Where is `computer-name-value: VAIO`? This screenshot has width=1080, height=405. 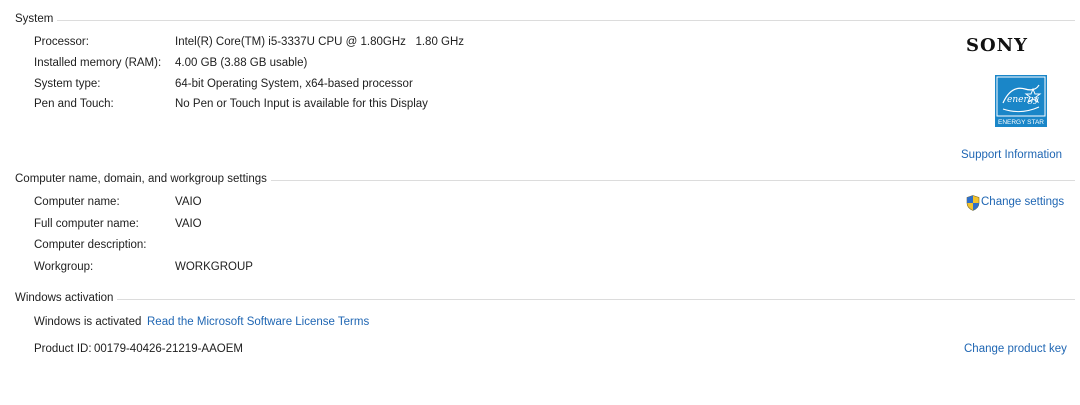
computer-name-value: VAIO is located at coordinates (188, 202).